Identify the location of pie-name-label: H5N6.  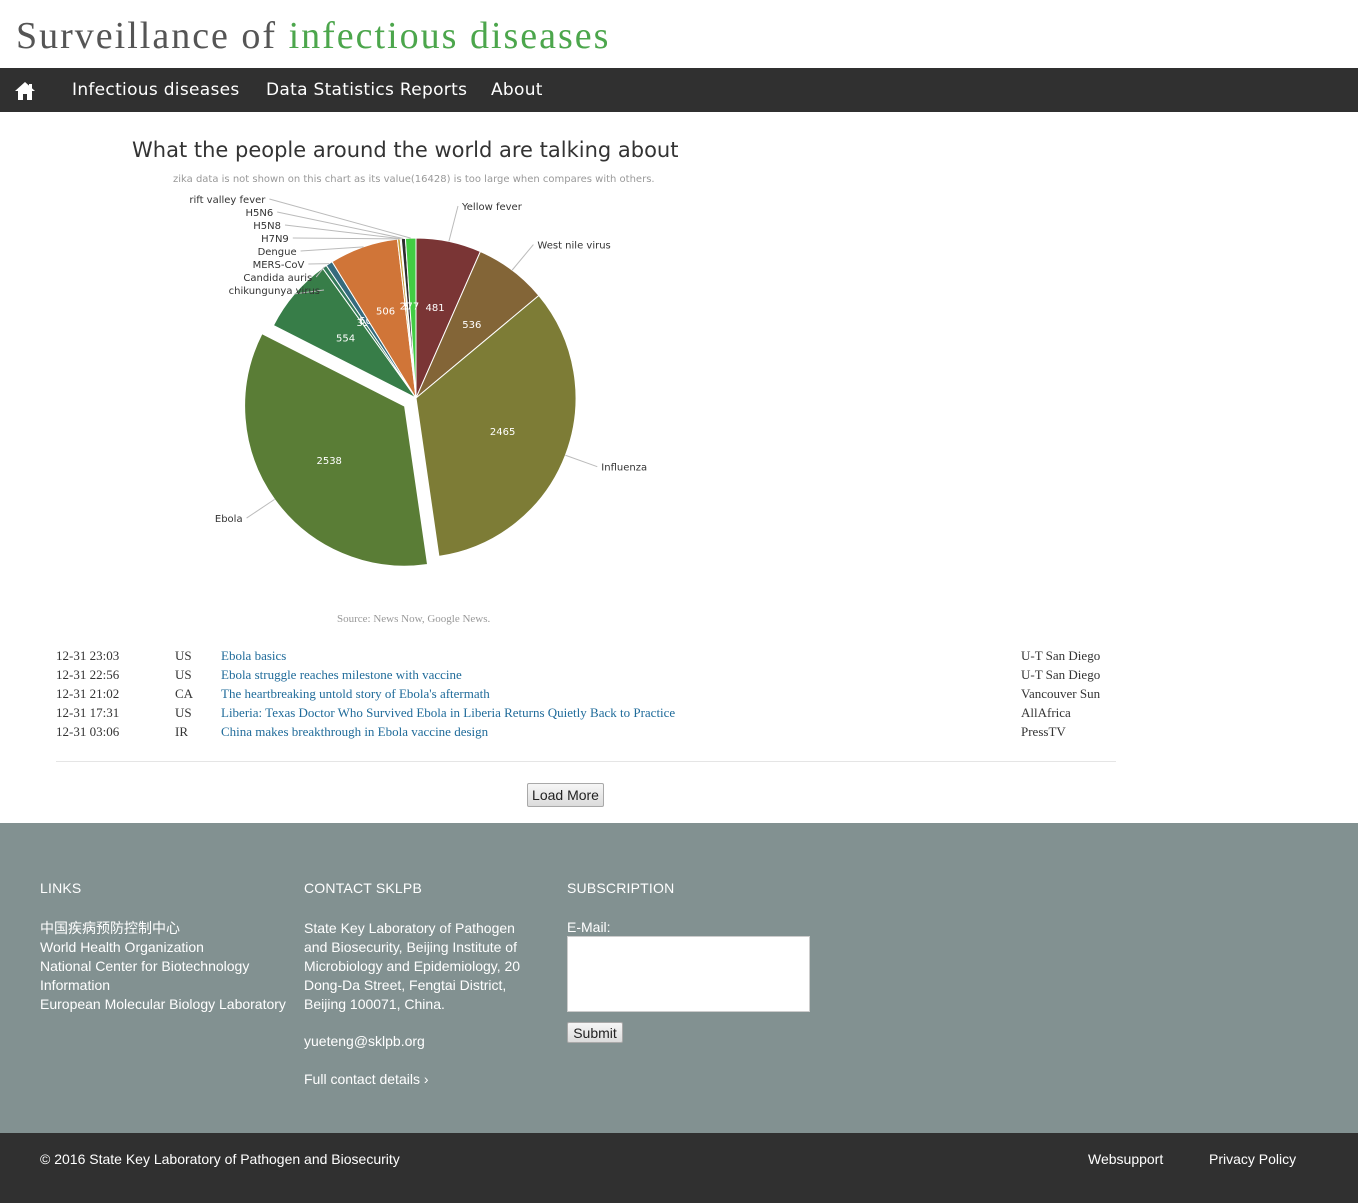
(259, 213).